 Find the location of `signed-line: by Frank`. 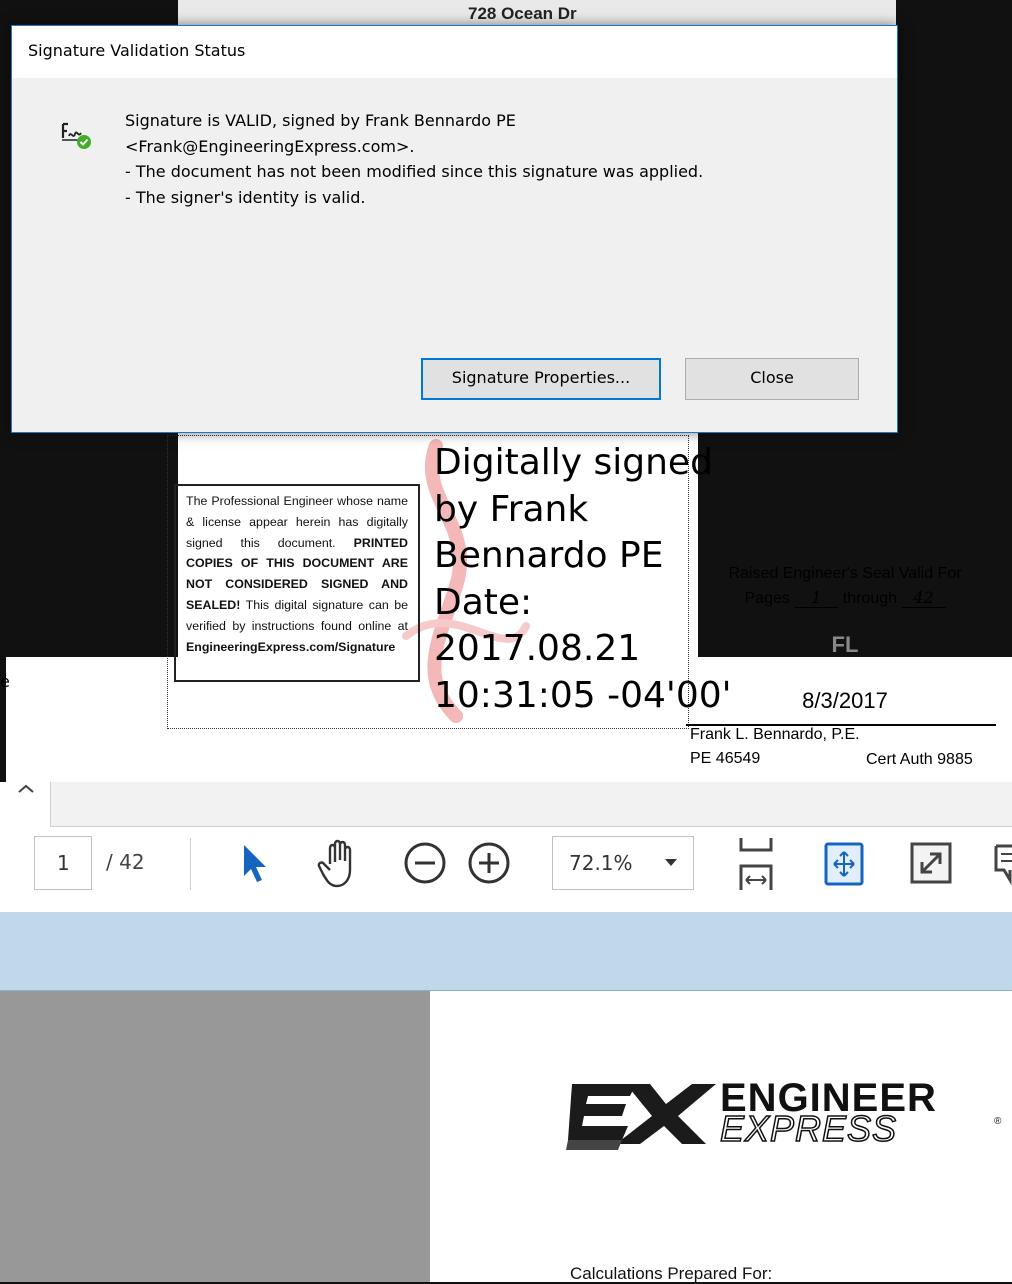

signed-line: by Frank is located at coordinates (511, 509).